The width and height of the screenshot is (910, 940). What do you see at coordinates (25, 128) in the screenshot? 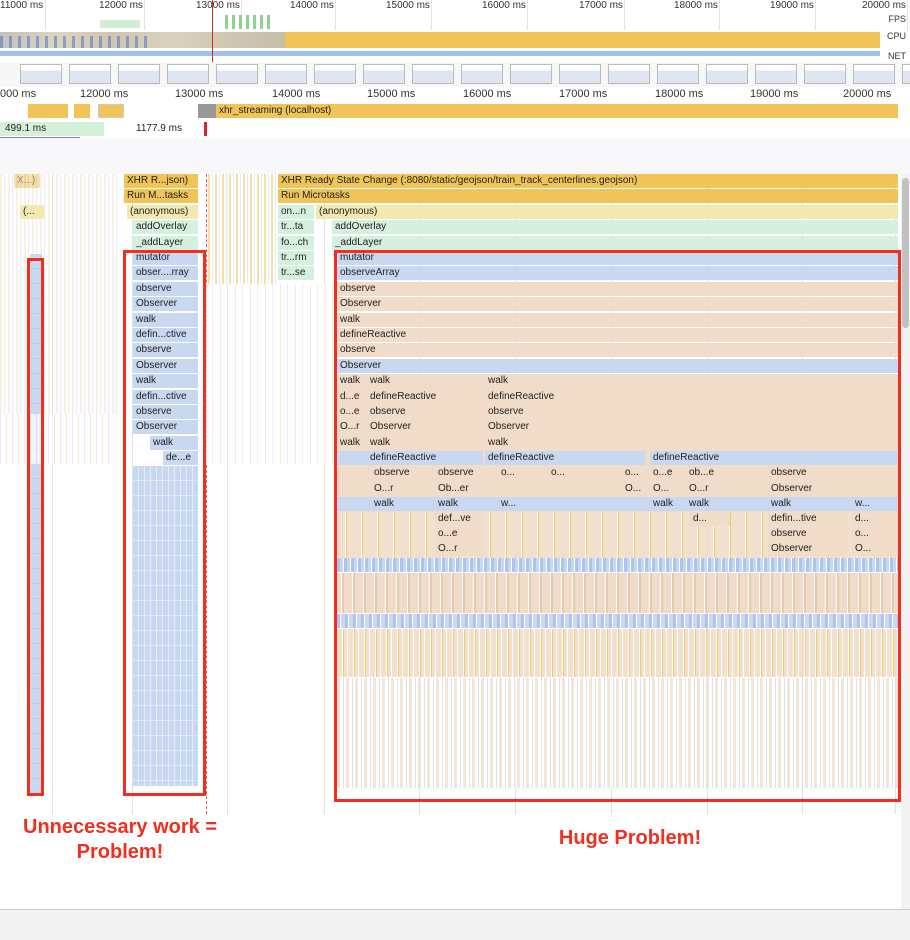
I see `frame-duration-1: 499.1 ms` at bounding box center [25, 128].